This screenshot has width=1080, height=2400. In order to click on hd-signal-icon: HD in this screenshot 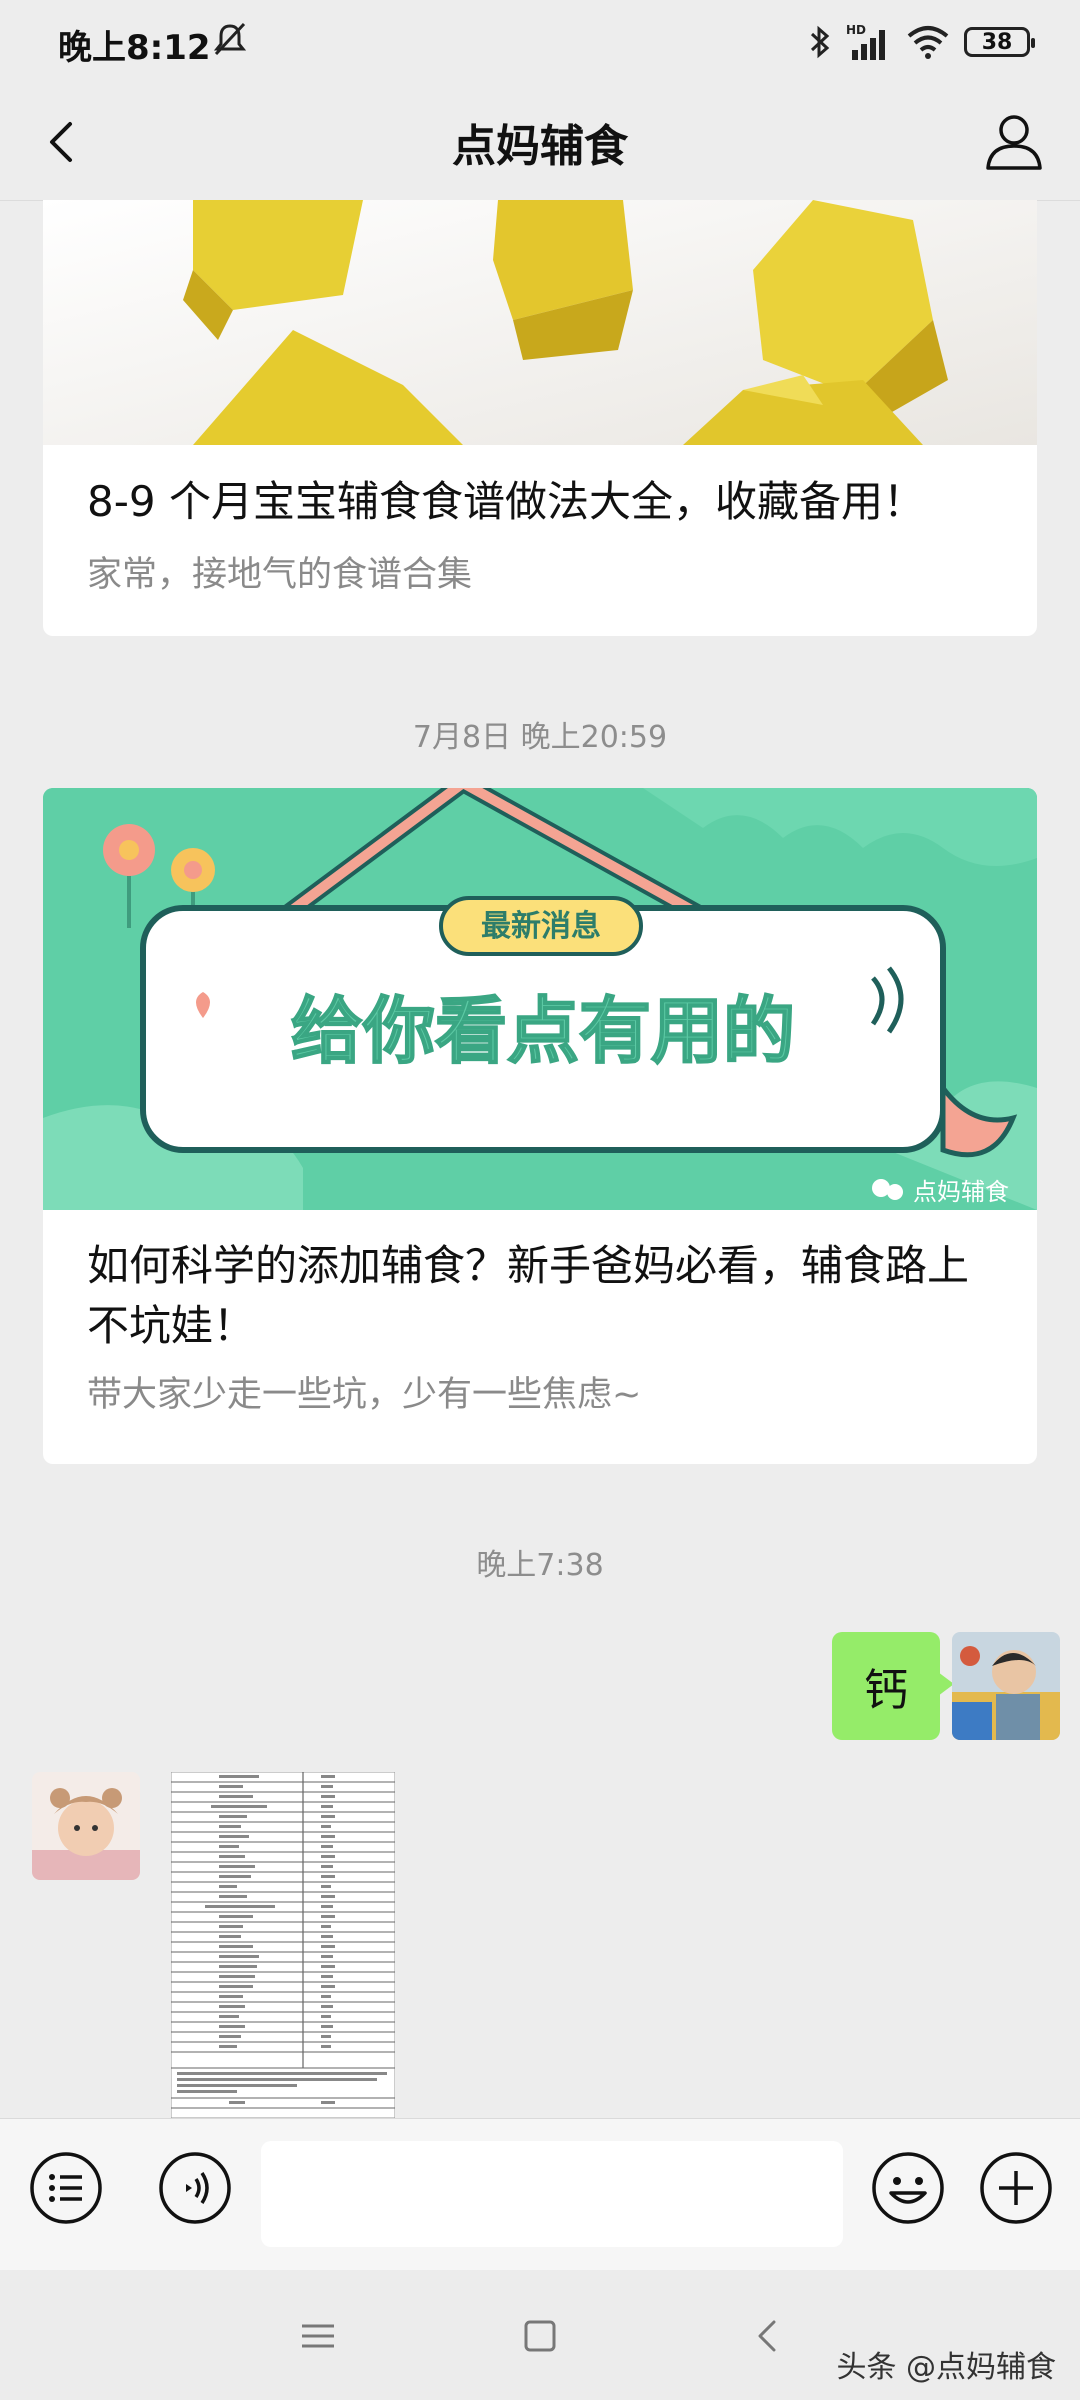, I will do `click(865, 41)`.